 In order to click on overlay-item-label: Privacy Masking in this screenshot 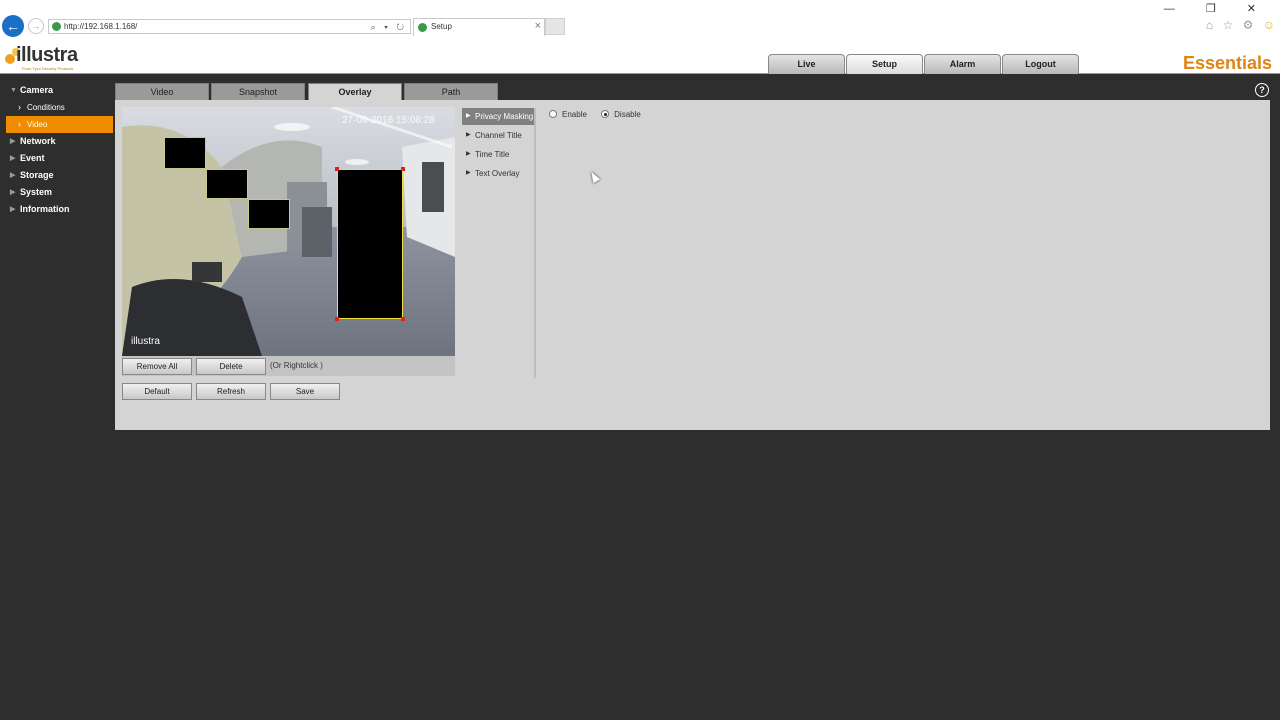, I will do `click(504, 116)`.